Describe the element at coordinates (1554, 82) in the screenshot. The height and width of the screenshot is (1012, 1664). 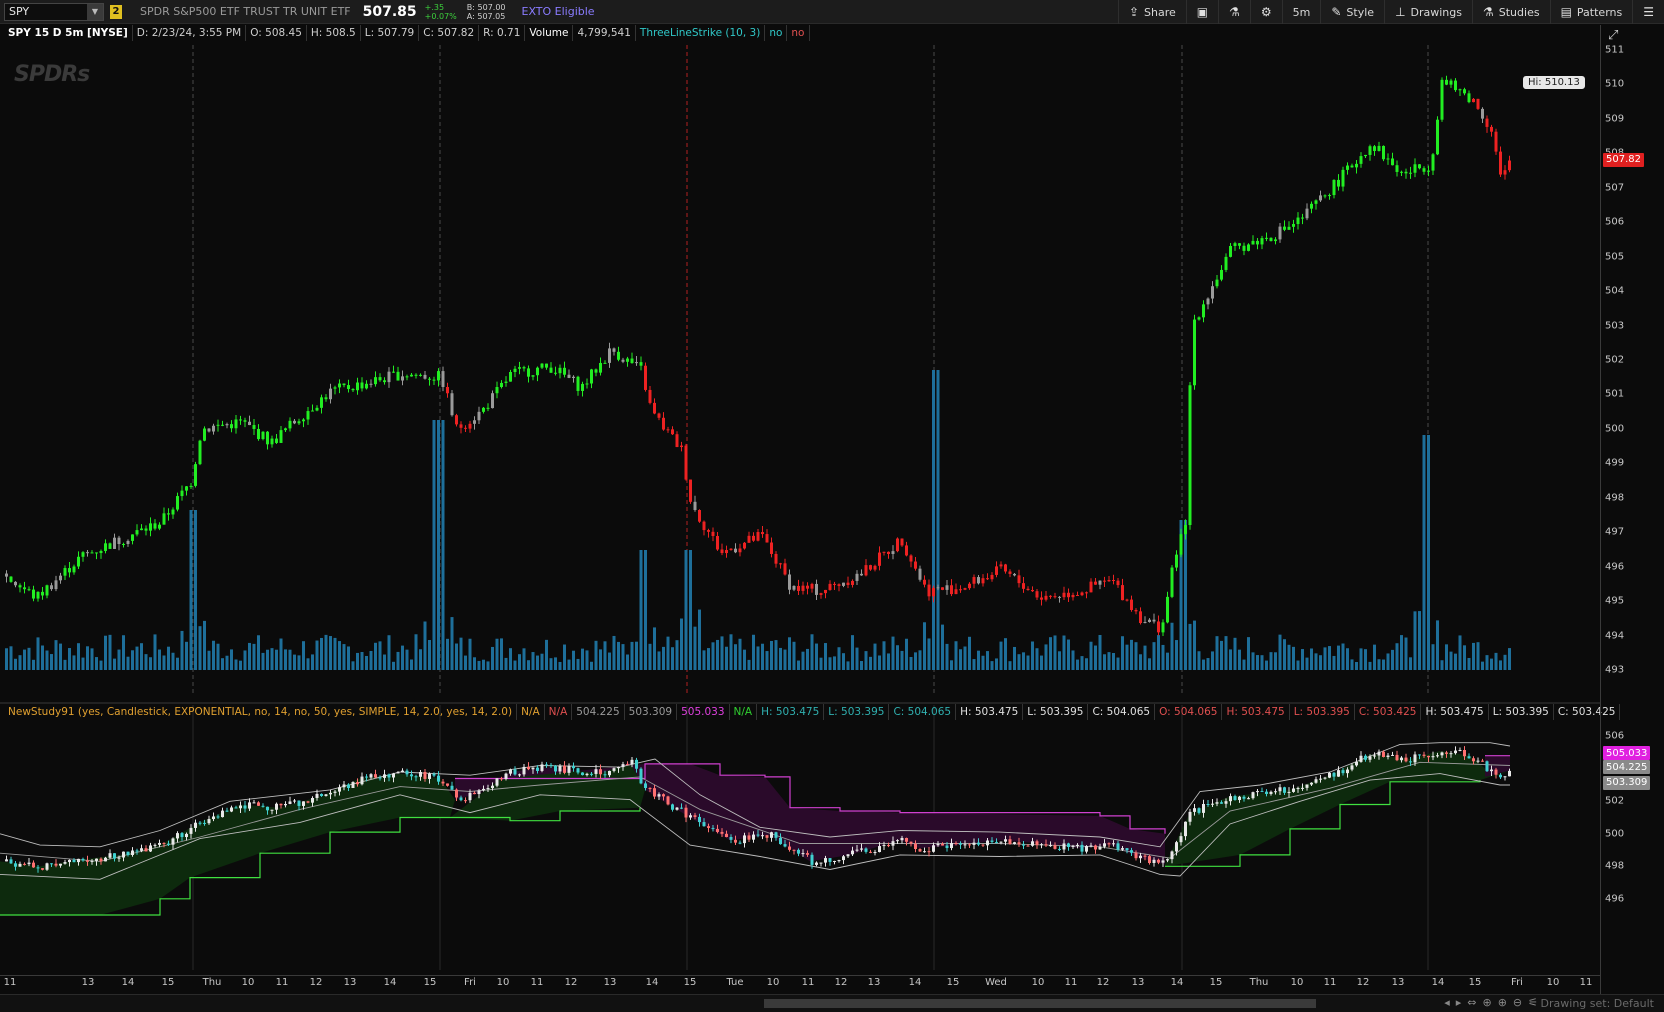
I see `high-label: Hi: 510.13` at that location.